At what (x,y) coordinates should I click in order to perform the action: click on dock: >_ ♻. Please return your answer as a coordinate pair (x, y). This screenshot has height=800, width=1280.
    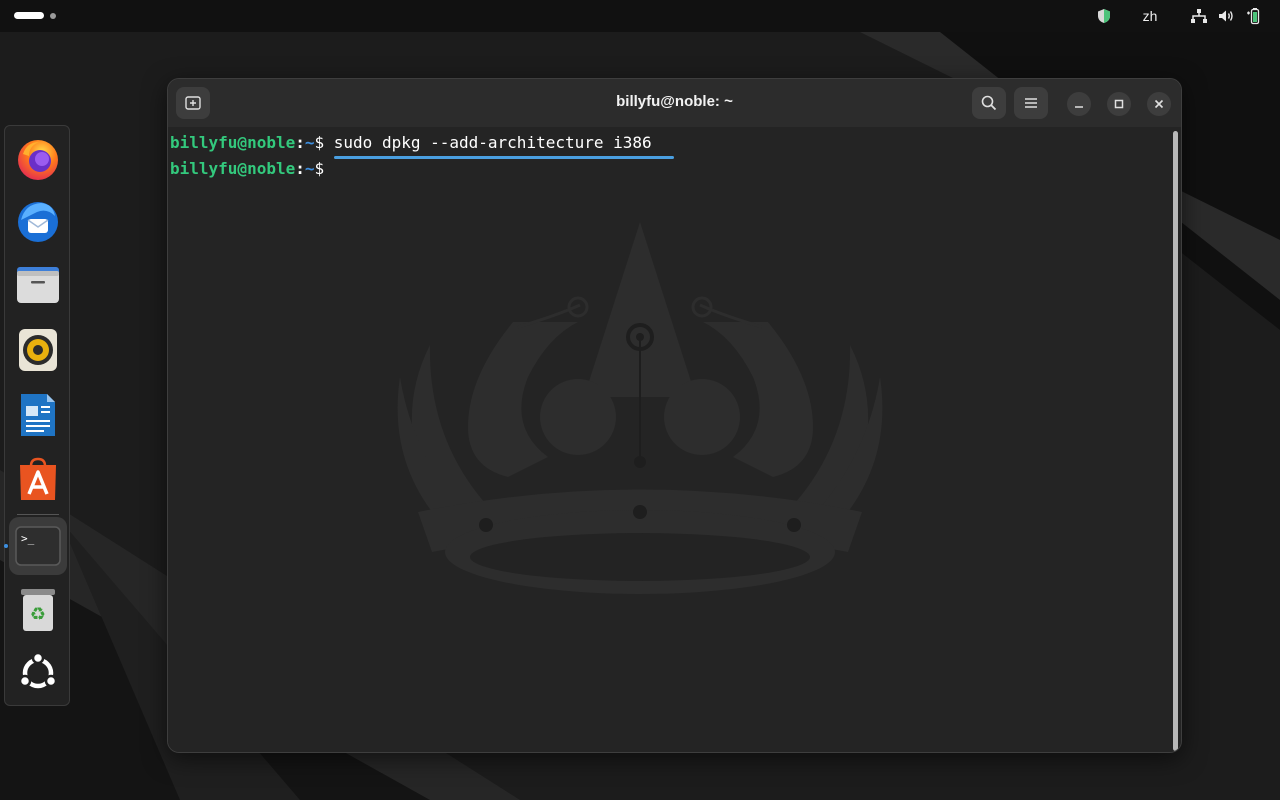
    Looking at the image, I should click on (37, 415).